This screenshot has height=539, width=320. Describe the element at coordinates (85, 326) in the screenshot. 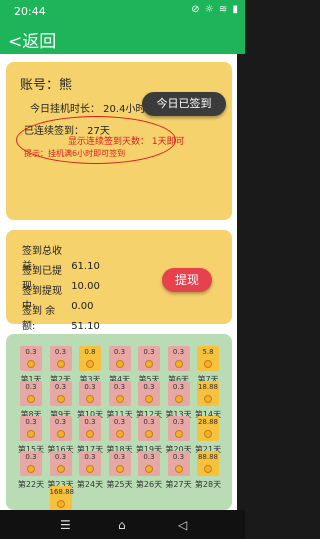

I see `wallet-row-value: 51.10` at that location.